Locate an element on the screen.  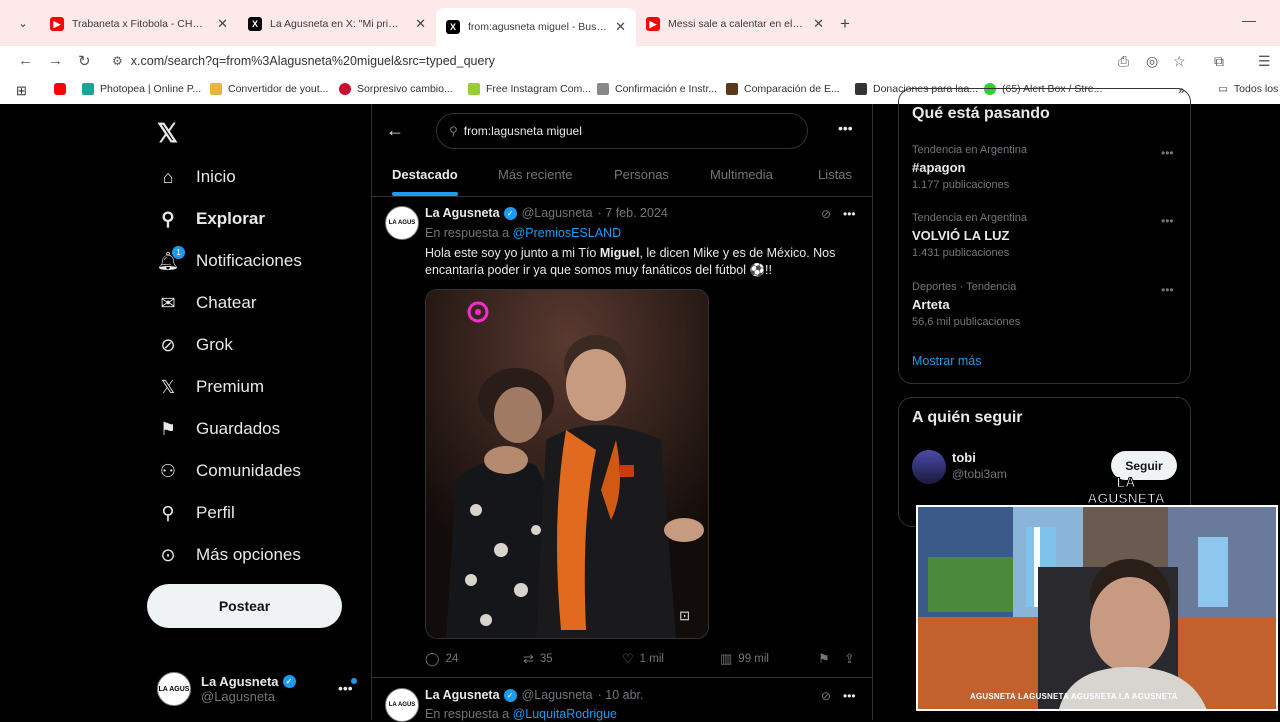
site-info-icon: ⚙ is located at coordinates (117, 61).